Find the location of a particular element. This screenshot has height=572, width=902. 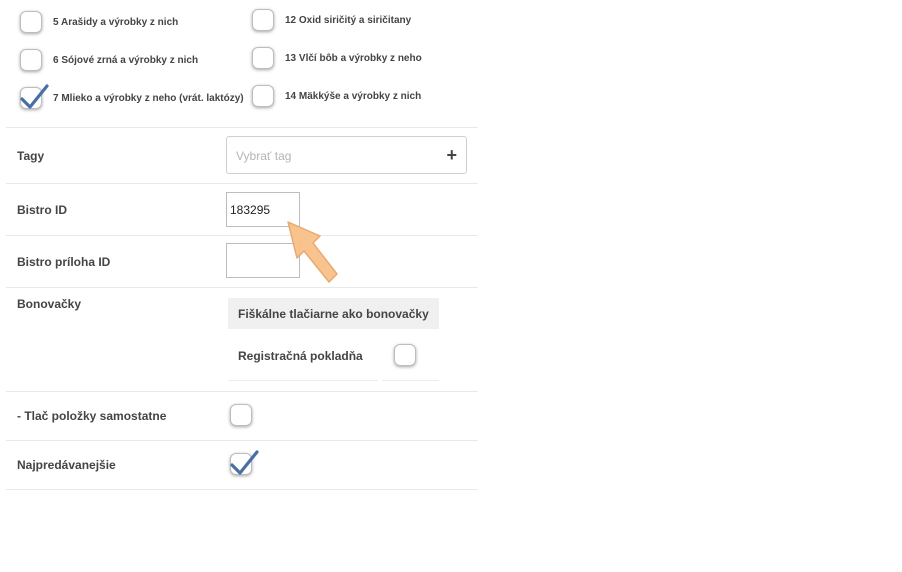

allergen-label: 13 Vlčí bôb a výrobky z neho is located at coordinates (353, 58).